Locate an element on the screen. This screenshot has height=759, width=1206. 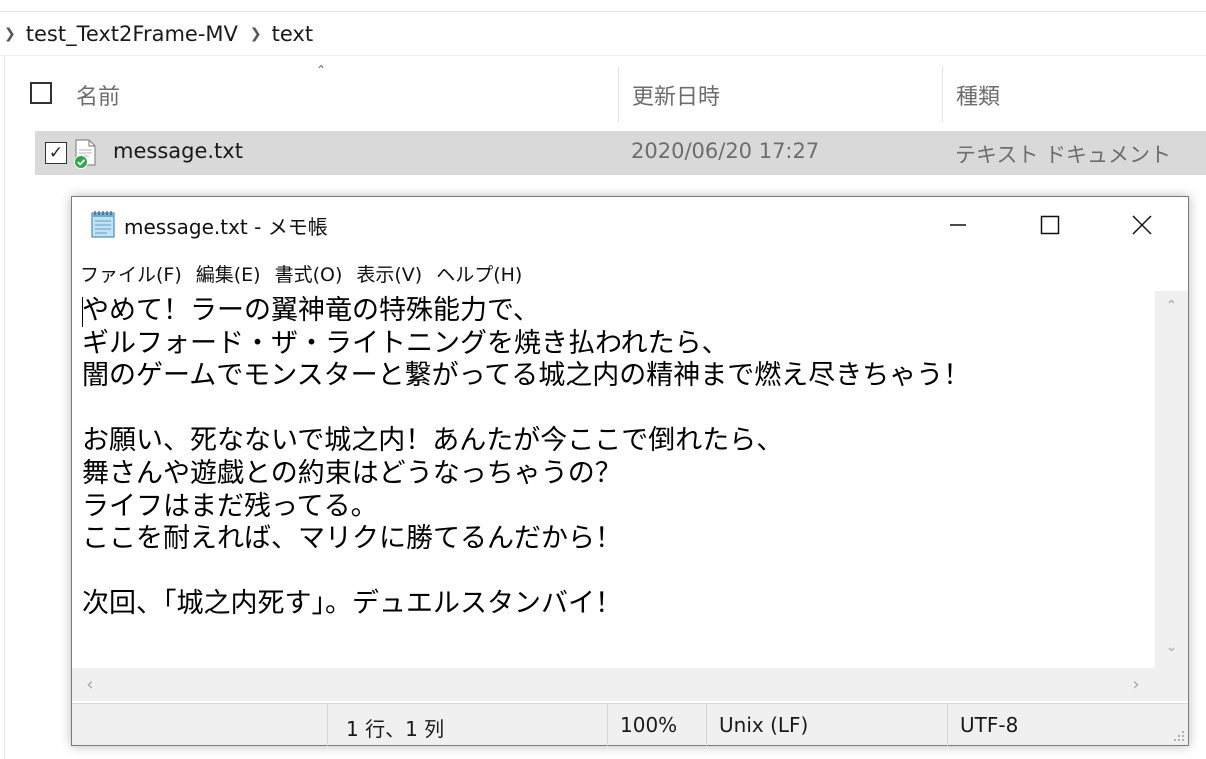
status-encoding: UTF-8 is located at coordinates (989, 725).